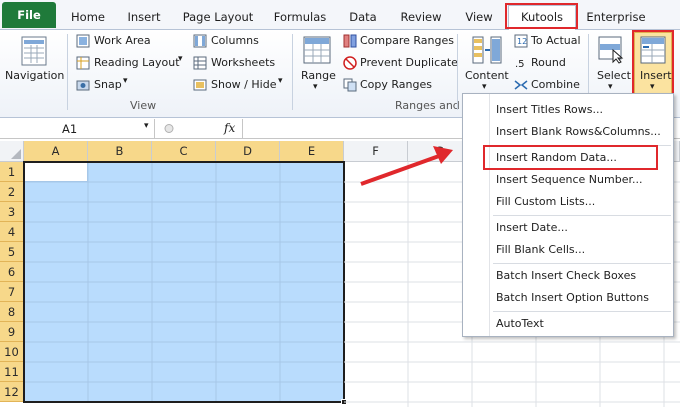 This screenshot has width=680, height=407. I want to click on row-header-5: 5, so click(12, 252).